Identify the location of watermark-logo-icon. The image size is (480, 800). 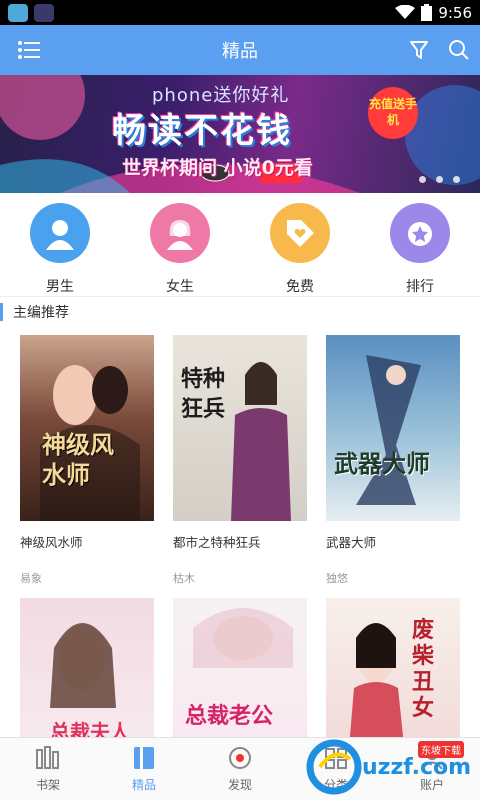
(334, 767).